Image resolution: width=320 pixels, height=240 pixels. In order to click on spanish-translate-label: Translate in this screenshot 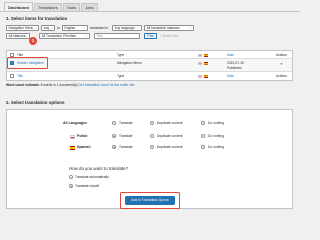, I will do `click(126, 147)`.